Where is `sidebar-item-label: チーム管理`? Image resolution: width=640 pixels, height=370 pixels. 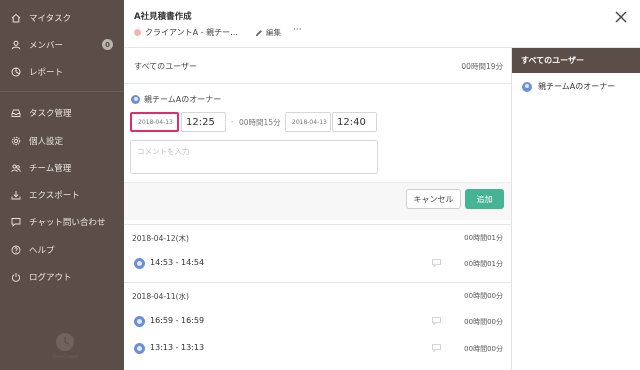
sidebar-item-label: チーム管理 is located at coordinates (50, 169).